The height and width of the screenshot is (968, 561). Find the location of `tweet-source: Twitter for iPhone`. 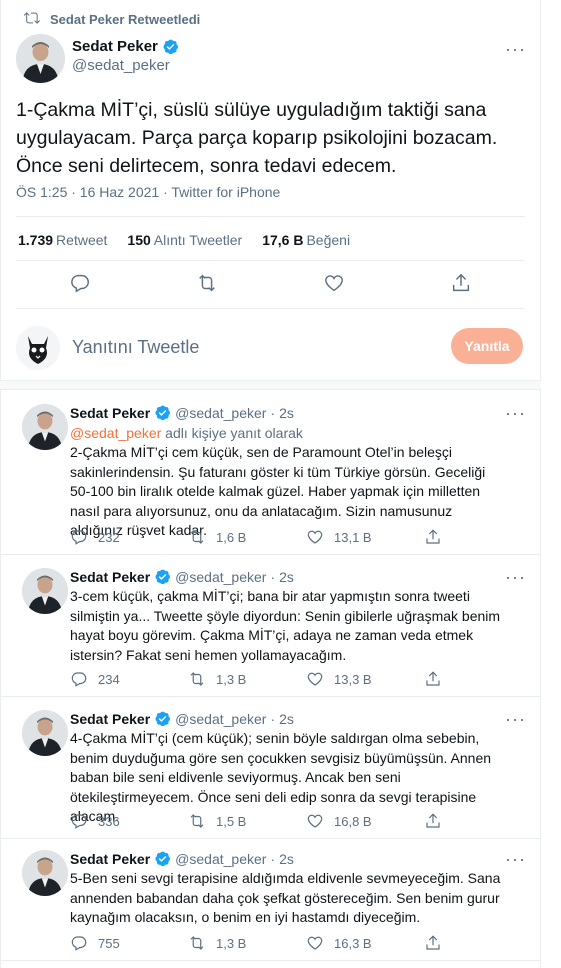

tweet-source: Twitter for iPhone is located at coordinates (225, 192).